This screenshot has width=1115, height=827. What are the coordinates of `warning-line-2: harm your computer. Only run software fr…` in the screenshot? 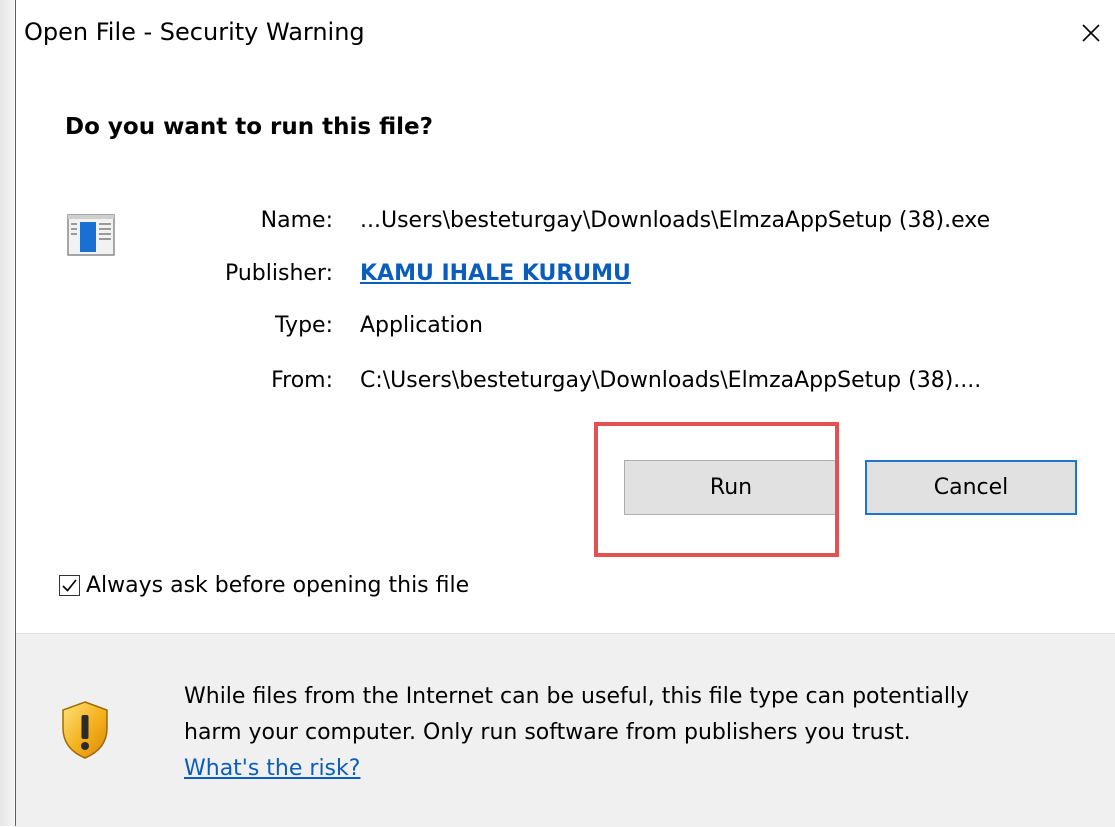 It's located at (547, 732).